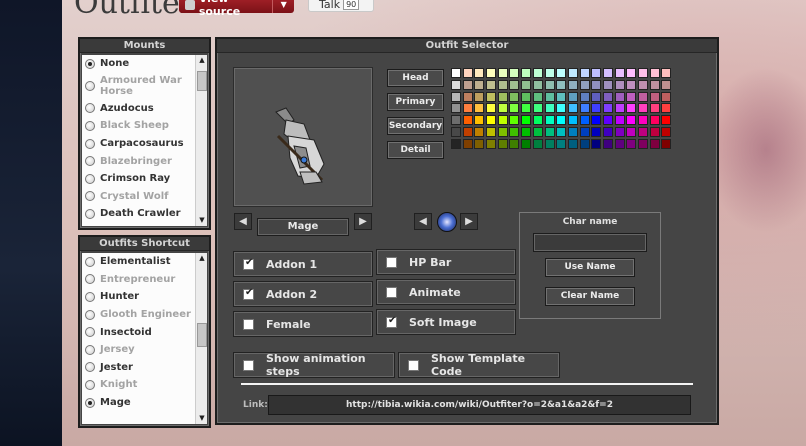 This screenshot has height=446, width=806. Describe the element at coordinates (138, 297) in the screenshot. I see `list-item: Hunter` at that location.